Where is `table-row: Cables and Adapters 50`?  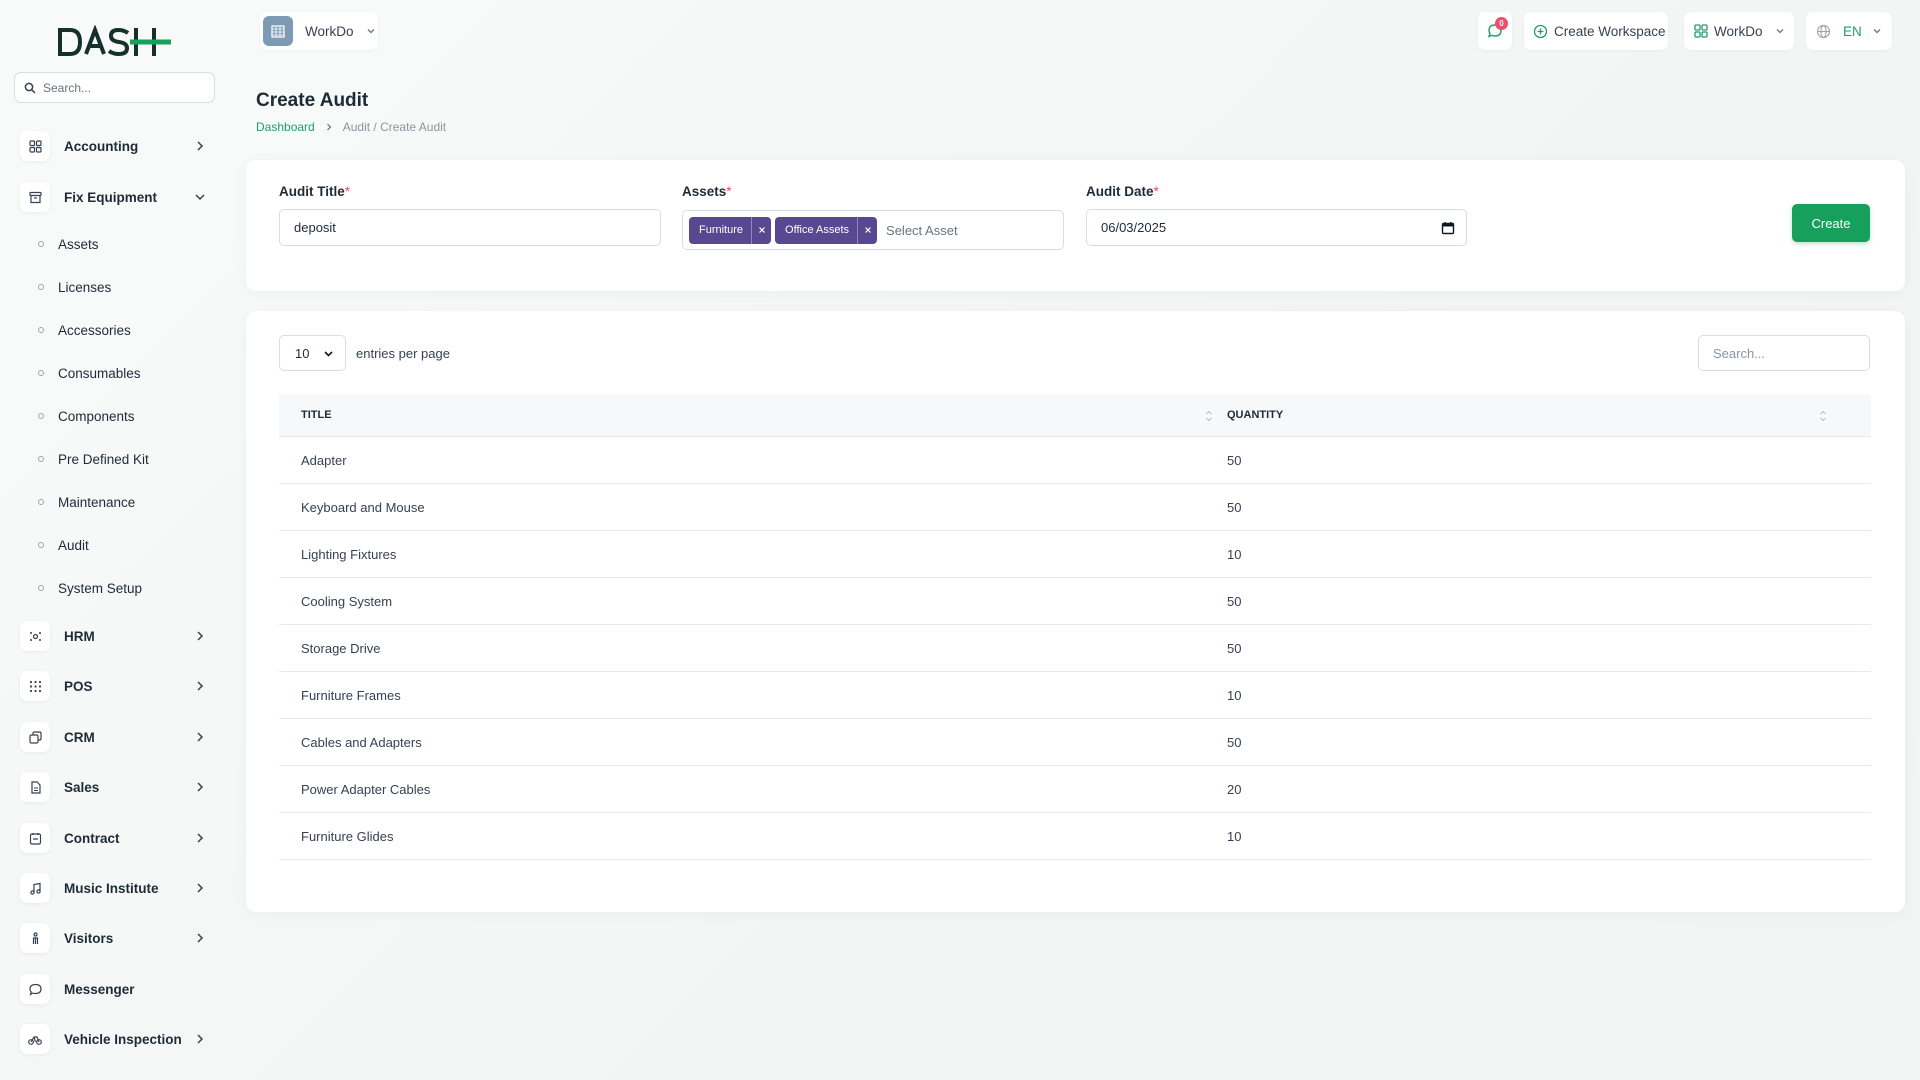 table-row: Cables and Adapters 50 is located at coordinates (1075, 742).